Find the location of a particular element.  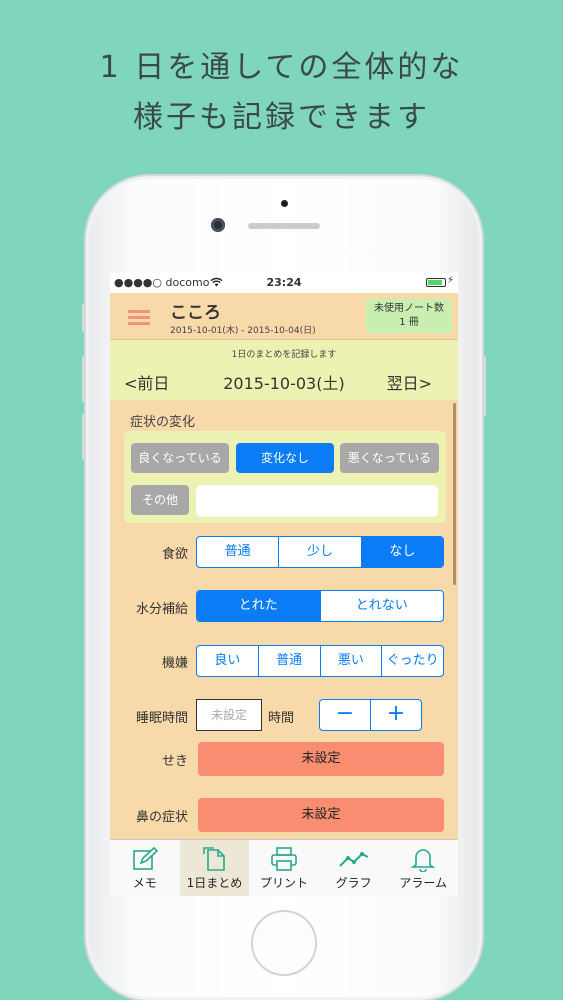

status-time: 23:24 is located at coordinates (284, 282).